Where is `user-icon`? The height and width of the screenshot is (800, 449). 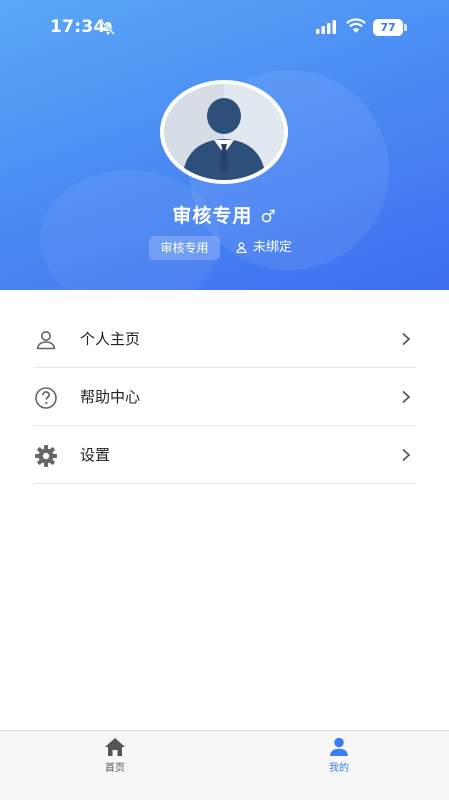 user-icon is located at coordinates (339, 746).